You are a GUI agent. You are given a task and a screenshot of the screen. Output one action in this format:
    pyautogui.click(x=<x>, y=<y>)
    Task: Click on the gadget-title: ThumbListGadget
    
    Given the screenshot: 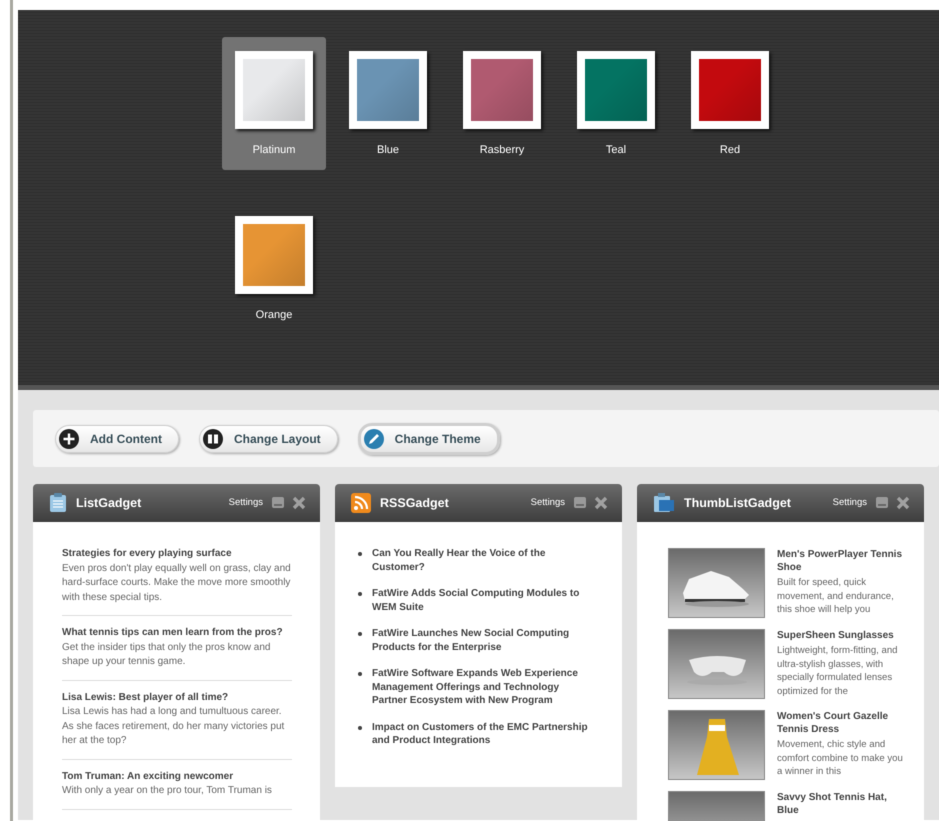 What is the action you would take?
    pyautogui.click(x=737, y=503)
    